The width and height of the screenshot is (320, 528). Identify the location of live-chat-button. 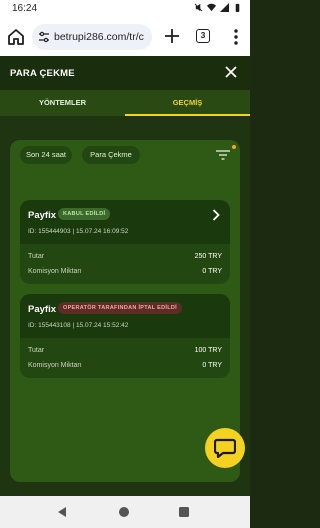
(225, 448).